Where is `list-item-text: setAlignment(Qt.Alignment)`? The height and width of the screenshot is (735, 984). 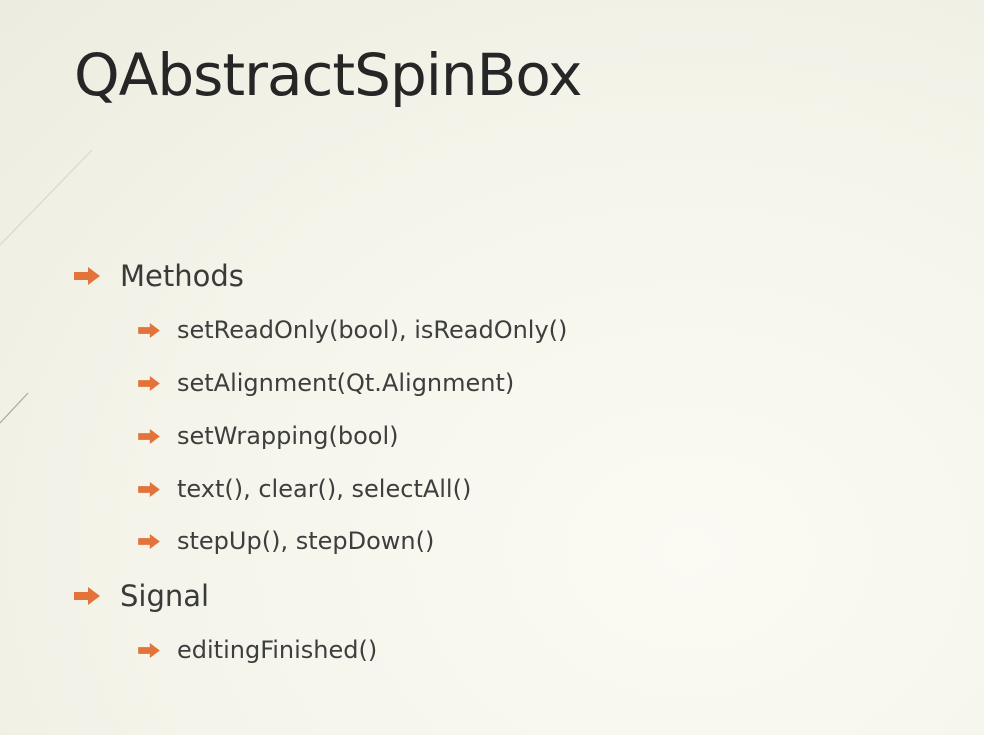
list-item-text: setAlignment(Qt.Alignment) is located at coordinates (346, 383).